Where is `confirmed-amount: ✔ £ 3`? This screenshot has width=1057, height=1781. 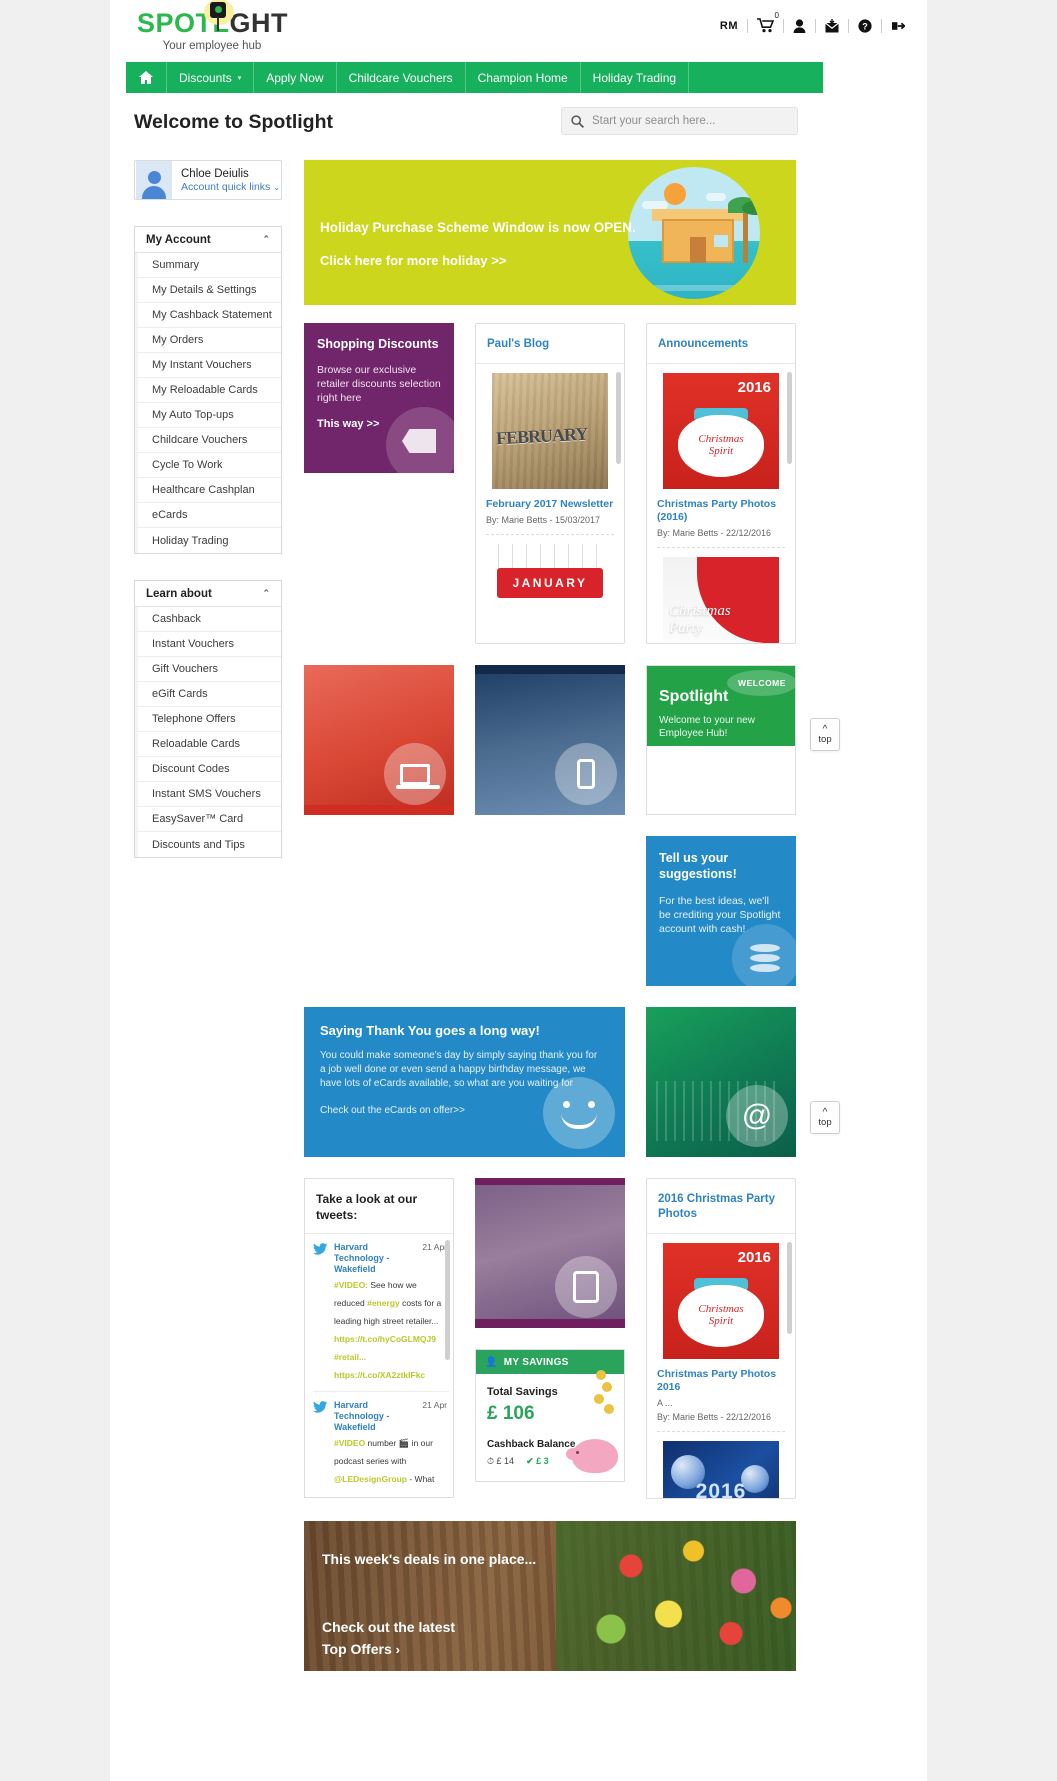 confirmed-amount: ✔ £ 3 is located at coordinates (537, 1461).